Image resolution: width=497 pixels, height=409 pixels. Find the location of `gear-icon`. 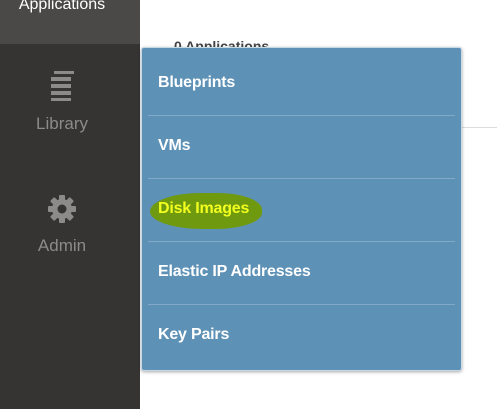

gear-icon is located at coordinates (62, 211).